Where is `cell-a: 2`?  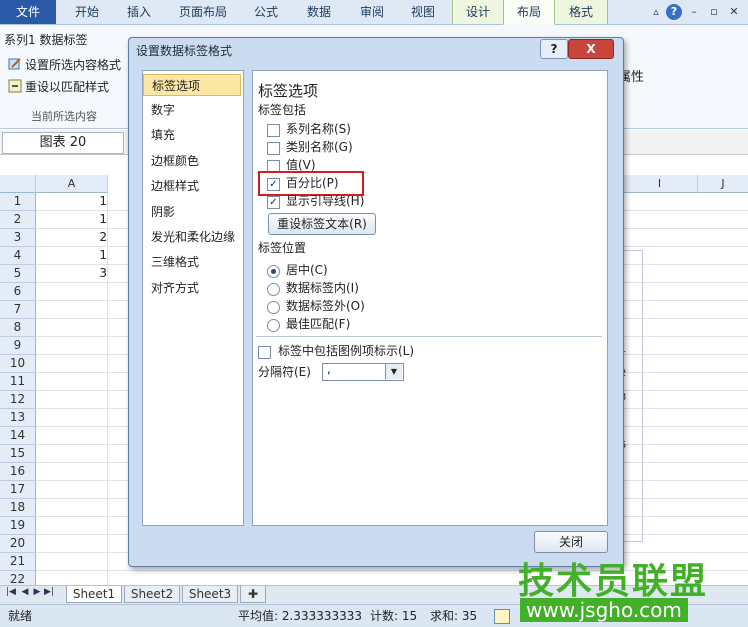
cell-a: 2 is located at coordinates (71, 237).